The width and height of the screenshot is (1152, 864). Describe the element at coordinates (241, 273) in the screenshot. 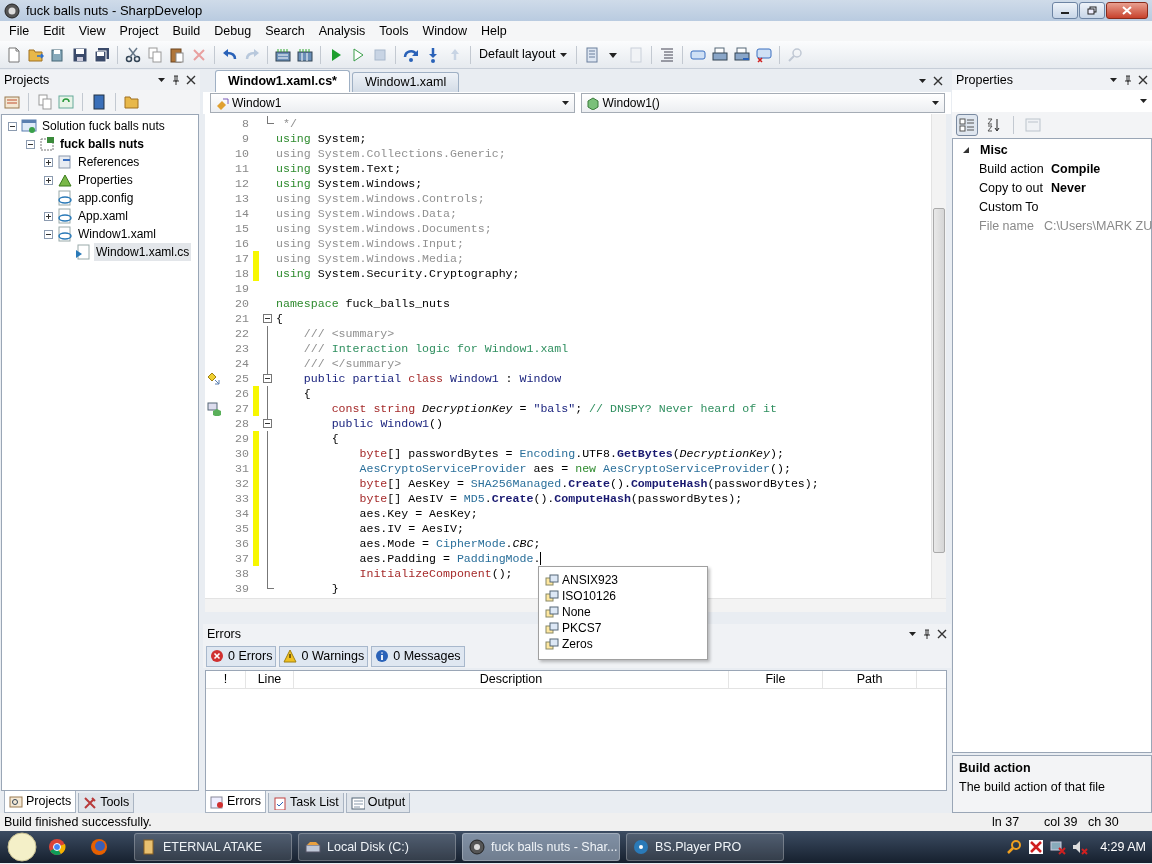

I see `line-number: 18` at that location.